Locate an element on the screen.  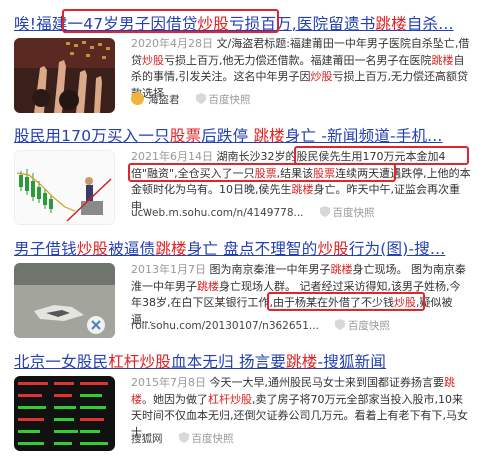
result-date: 2013年1月7日 is located at coordinates (168, 269).